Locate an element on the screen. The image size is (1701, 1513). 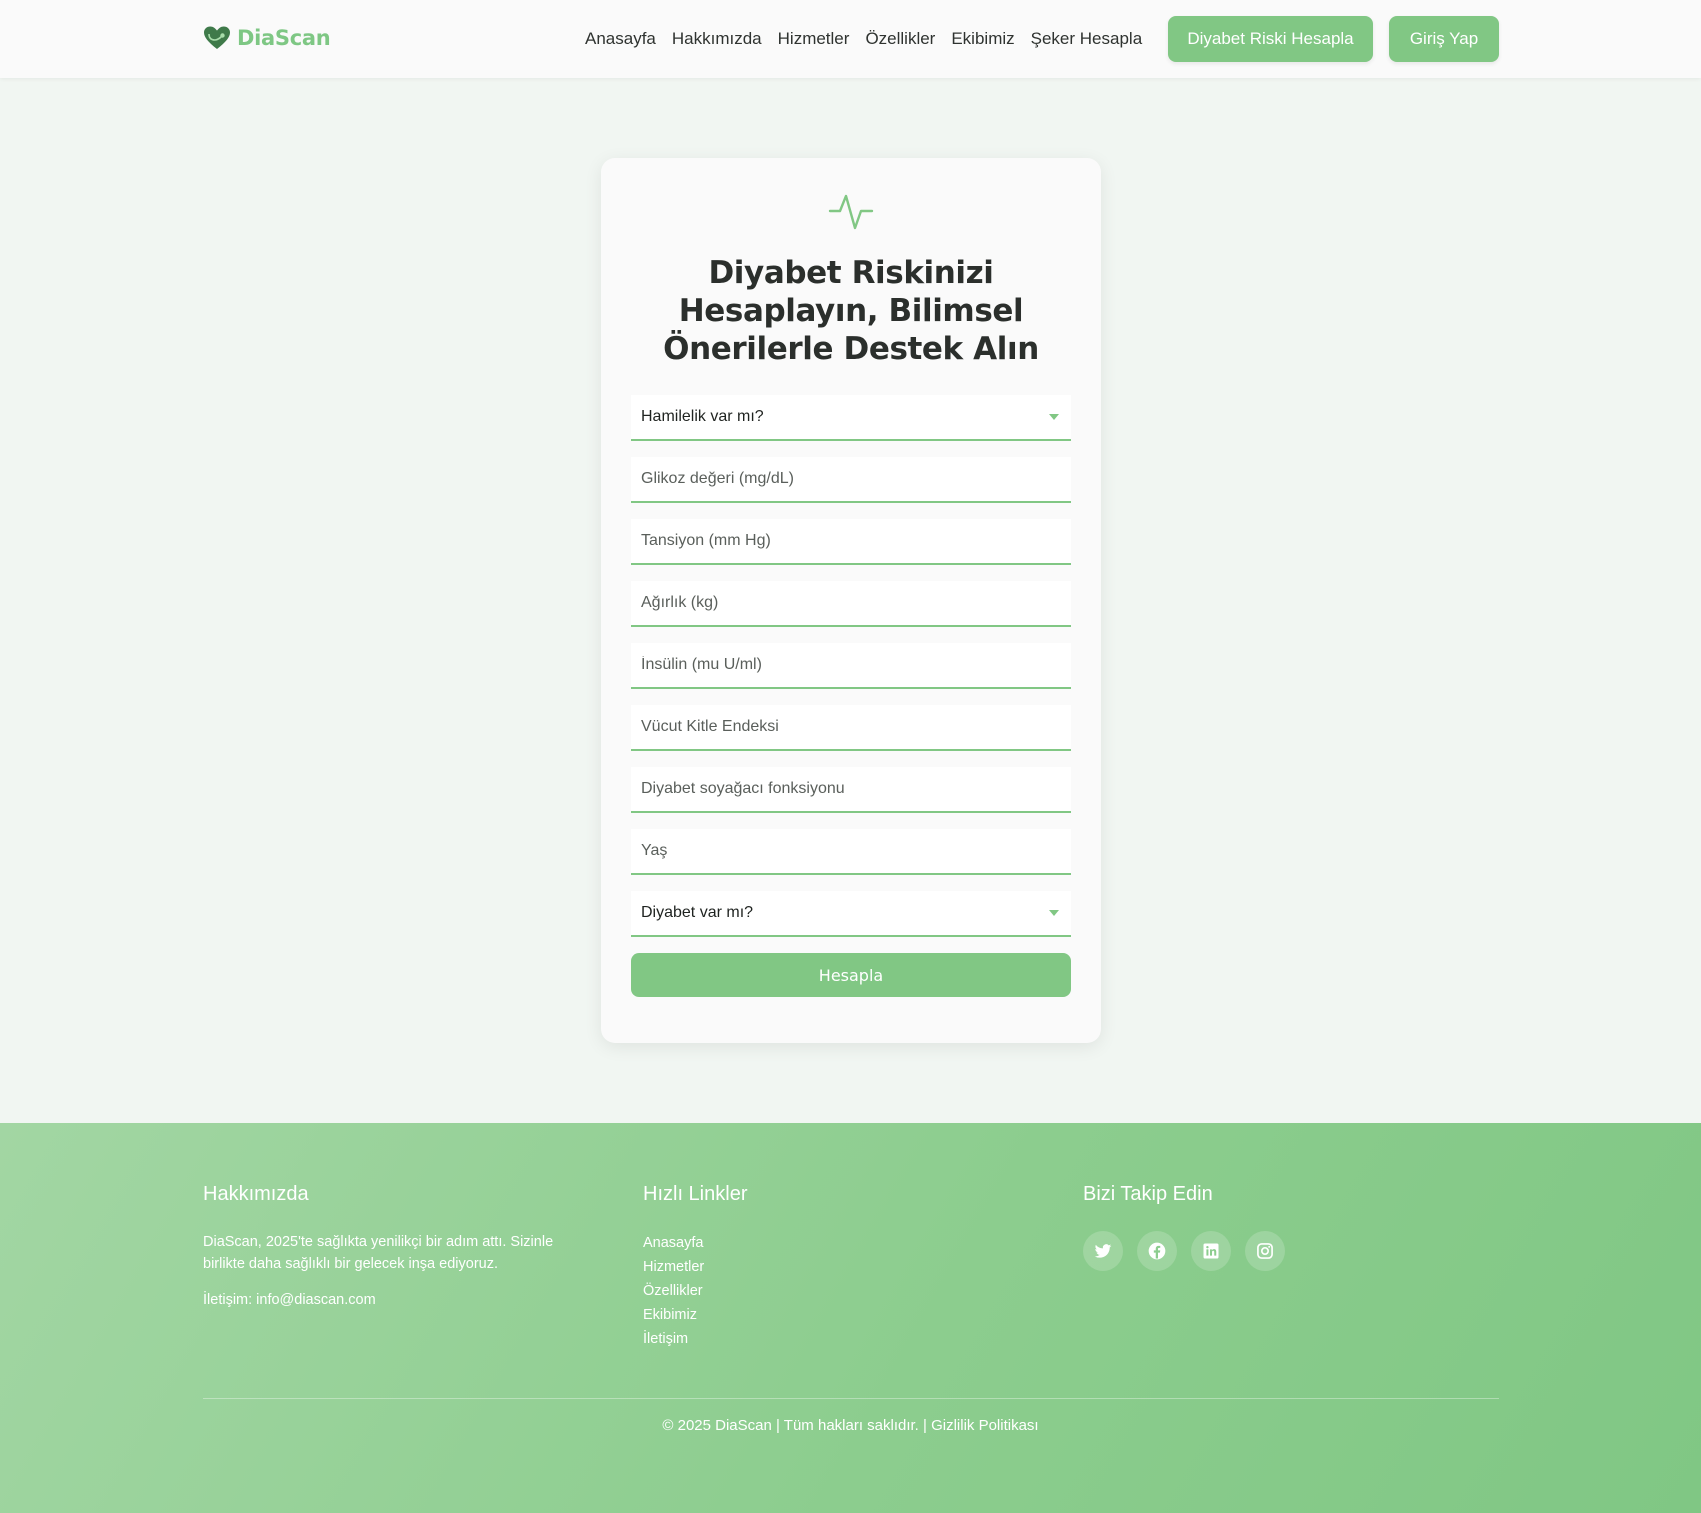
footer-divider is located at coordinates (851, 1398).